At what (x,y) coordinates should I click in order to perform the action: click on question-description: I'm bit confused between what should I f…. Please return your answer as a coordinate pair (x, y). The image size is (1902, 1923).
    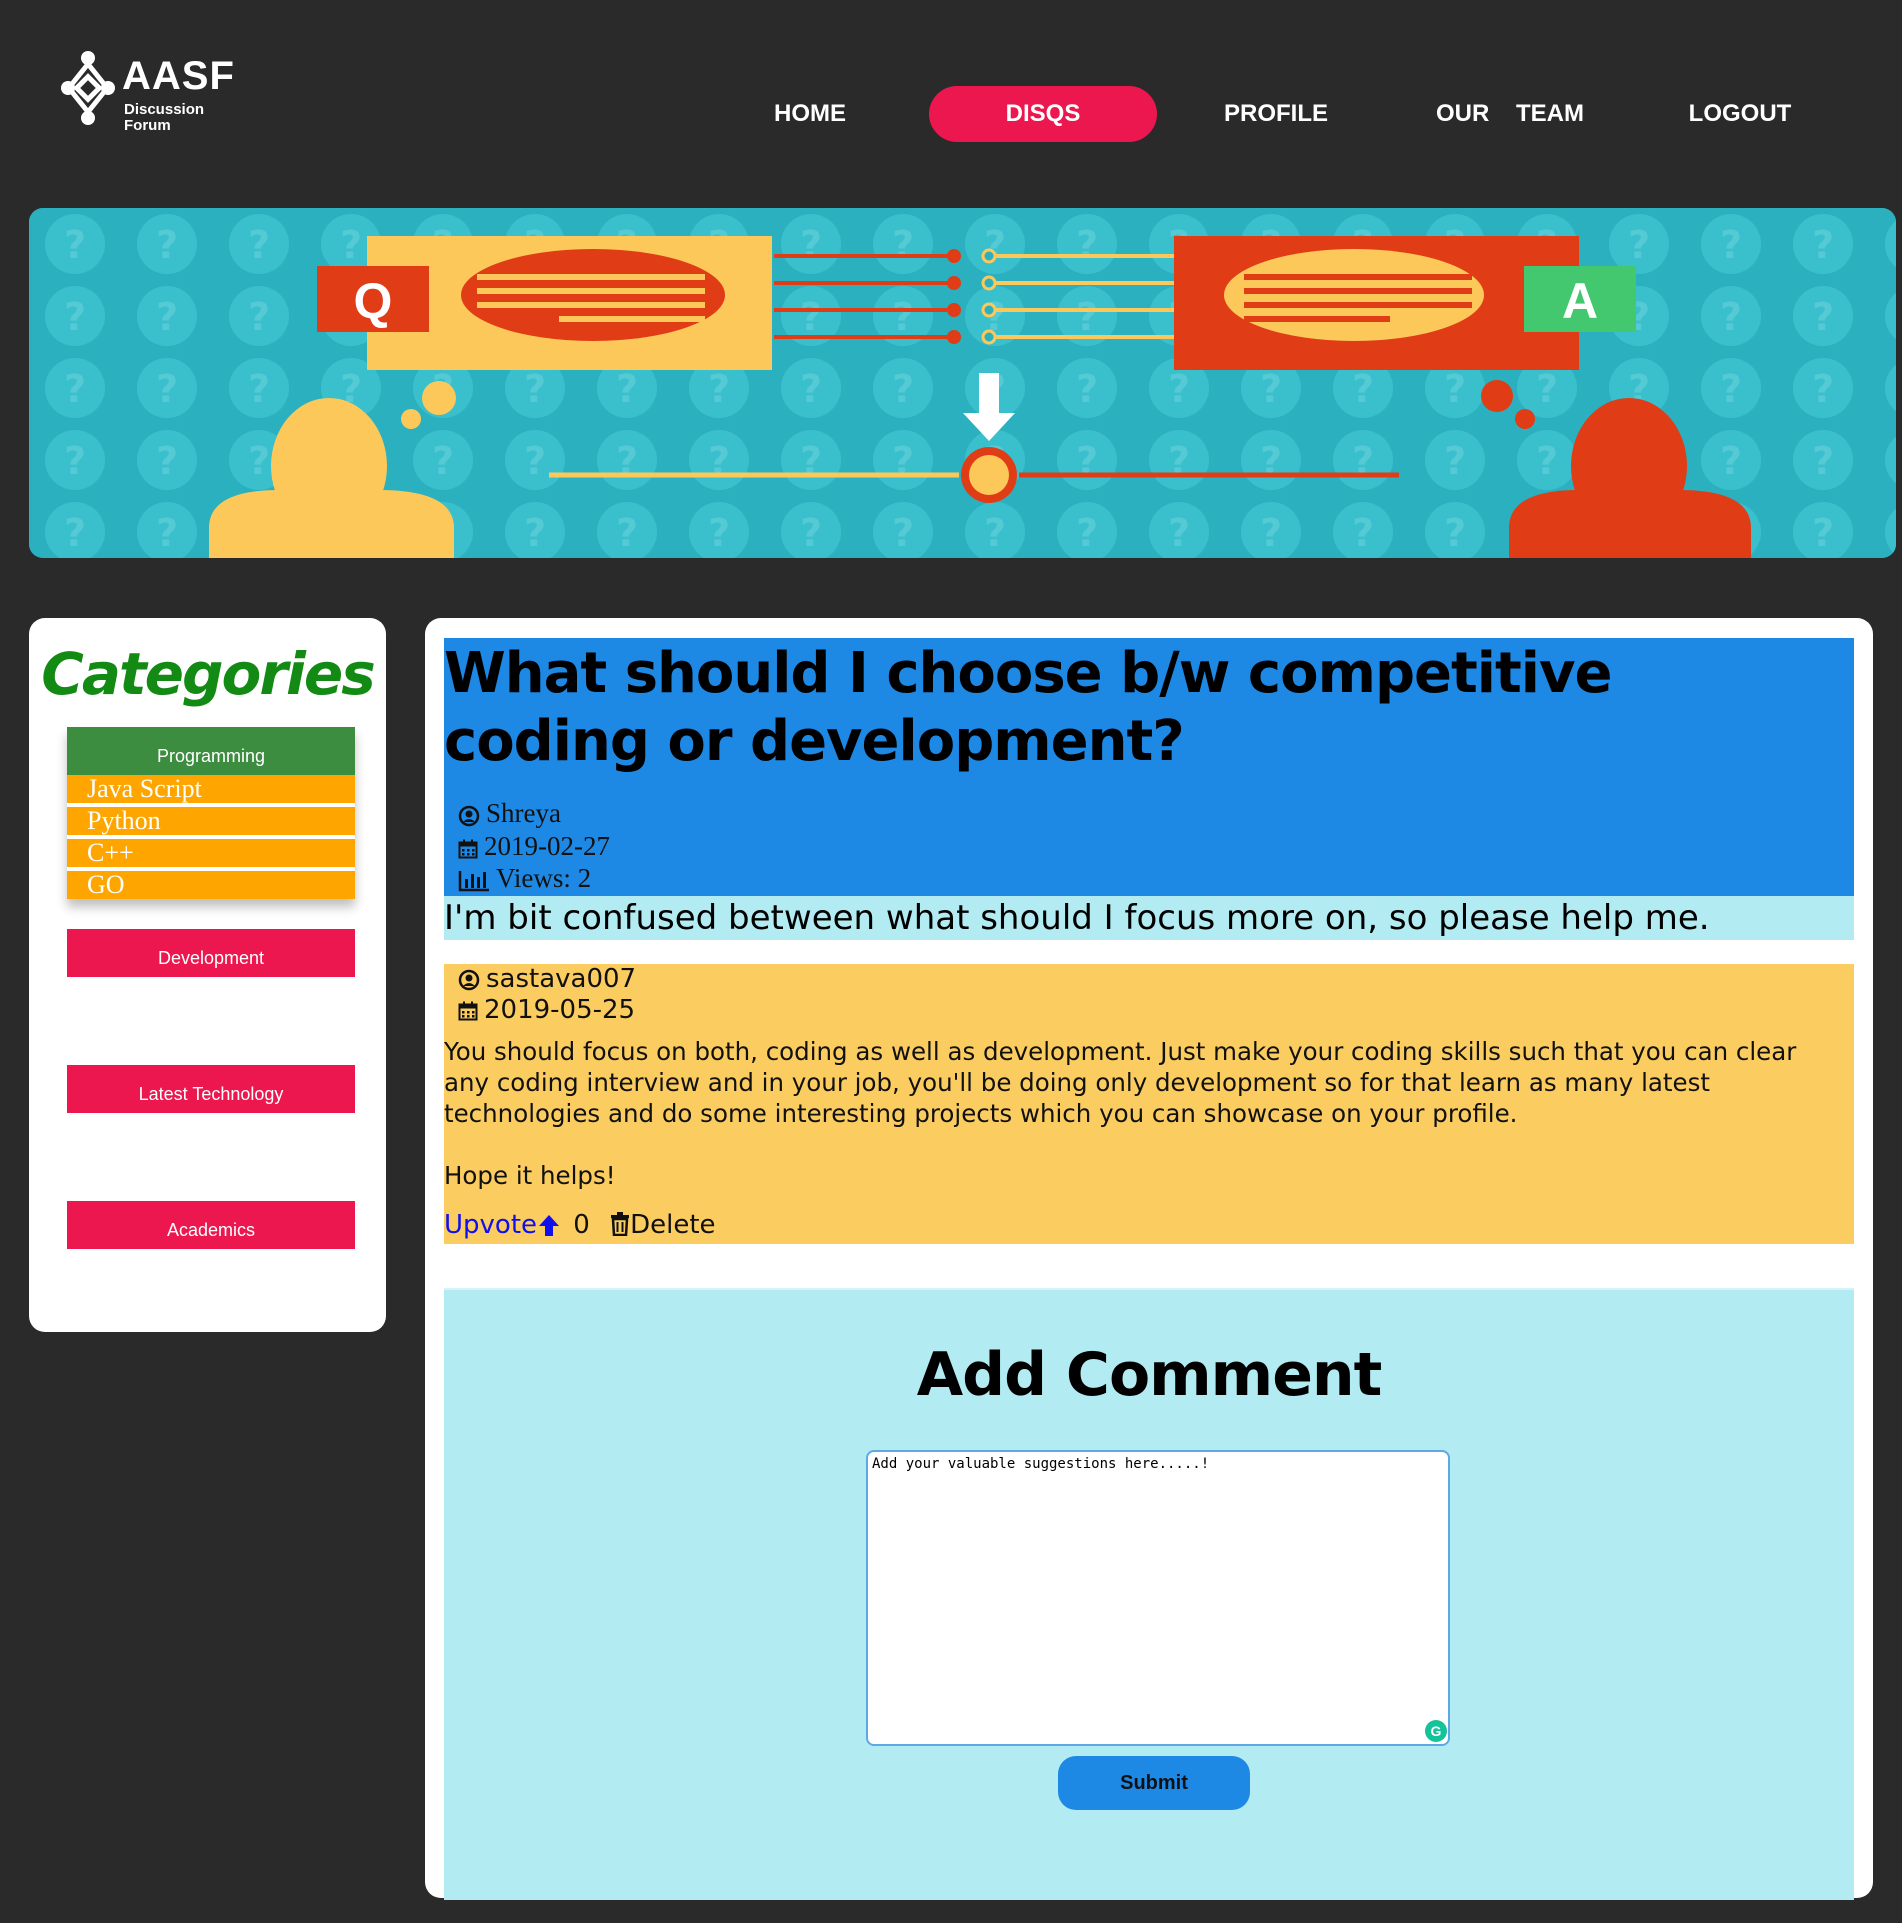
    Looking at the image, I should click on (1149, 918).